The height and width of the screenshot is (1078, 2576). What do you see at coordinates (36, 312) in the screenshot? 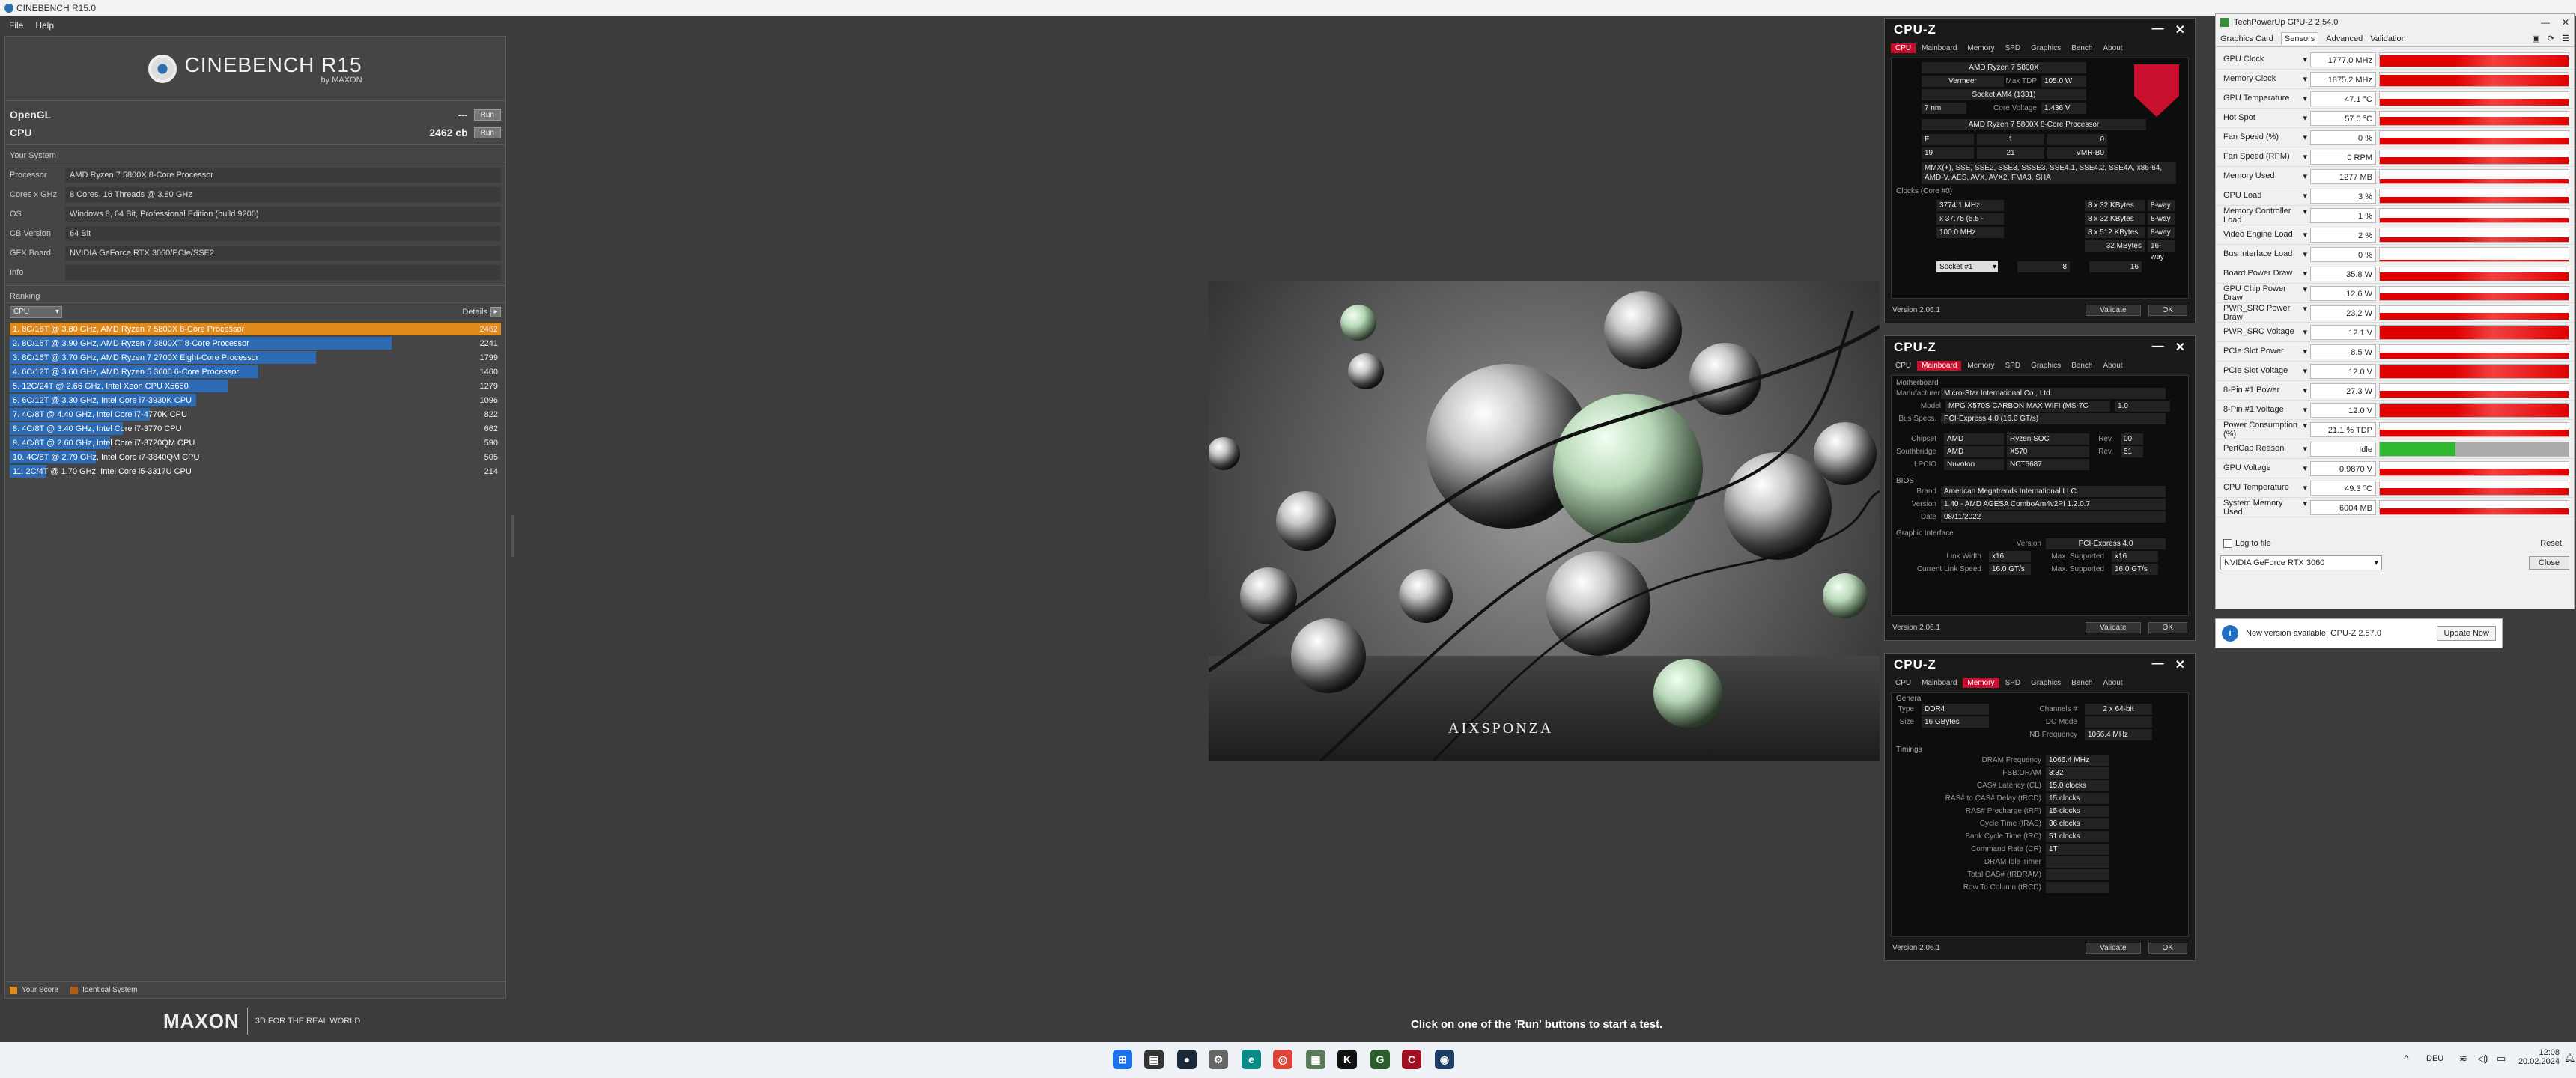
I see `ranking-select: CPU ▾` at bounding box center [36, 312].